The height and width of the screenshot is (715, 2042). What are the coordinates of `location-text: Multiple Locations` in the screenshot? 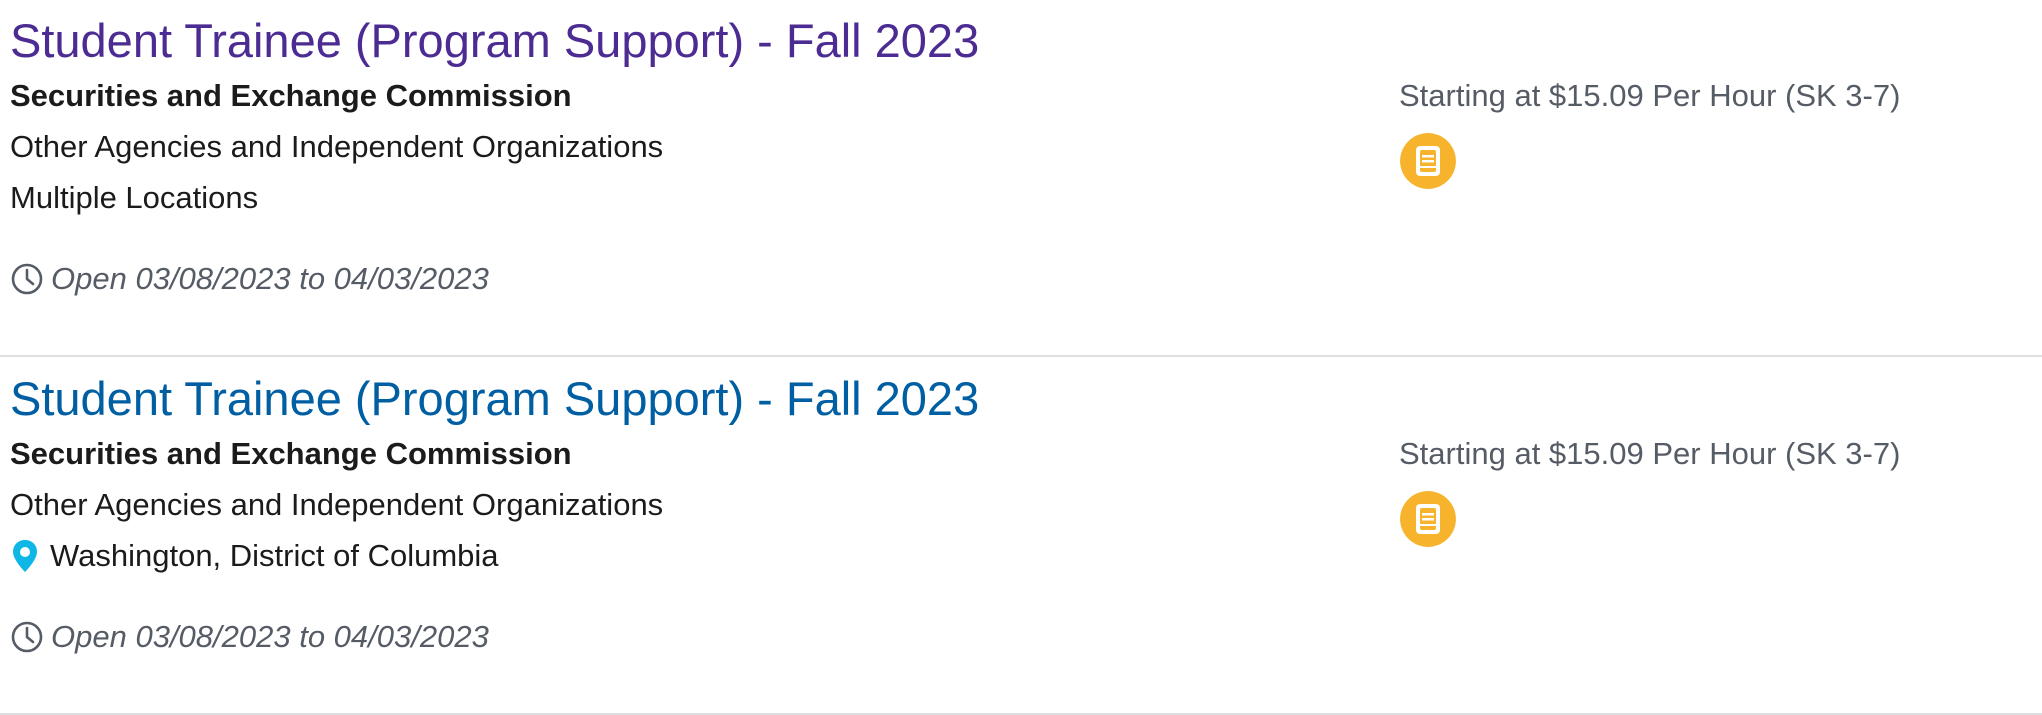 It's located at (134, 197).